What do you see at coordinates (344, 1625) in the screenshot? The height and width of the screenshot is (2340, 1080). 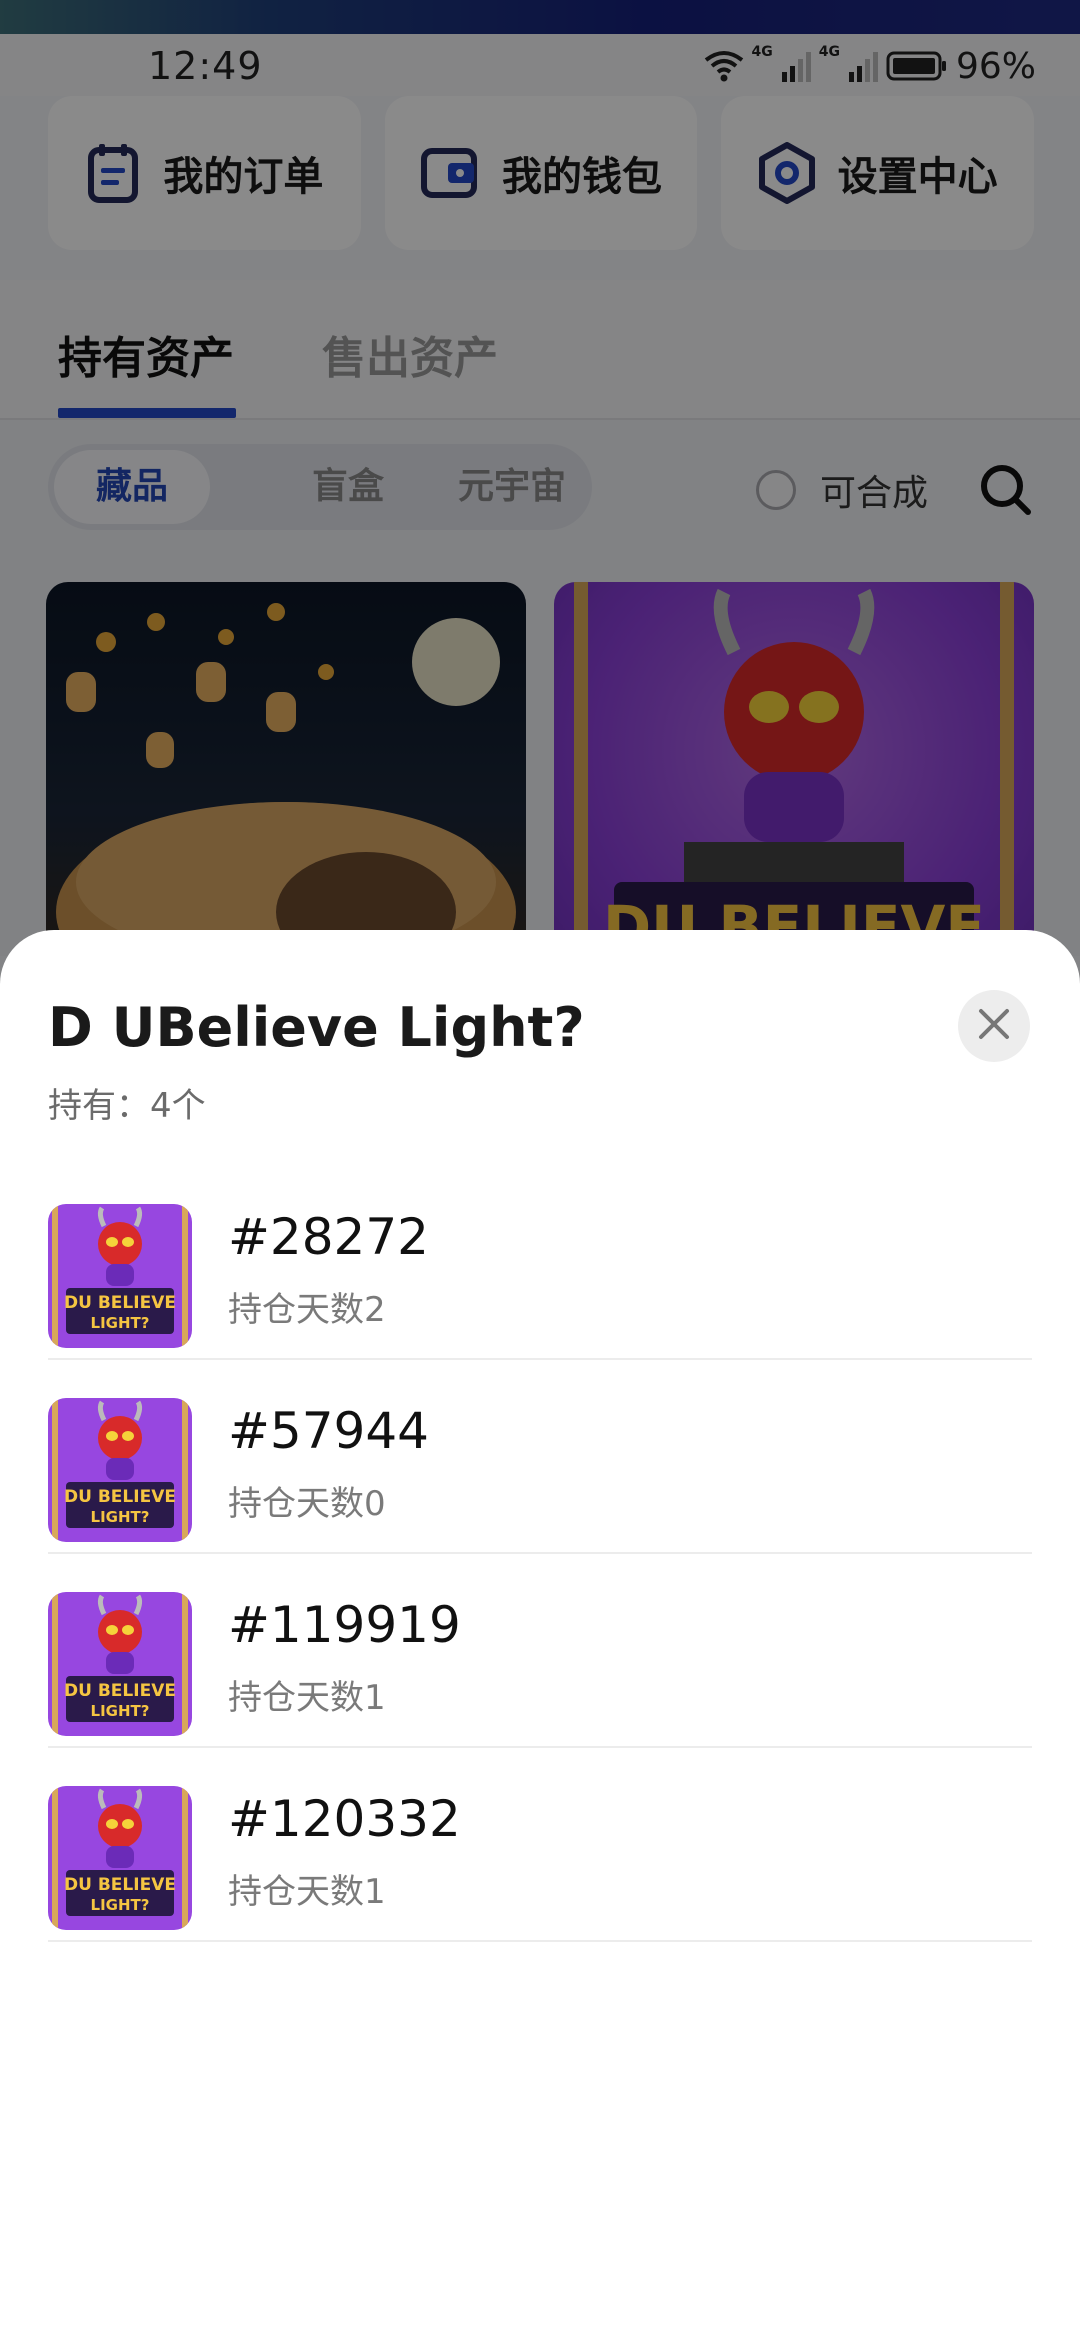 I see `token-id: #119919` at bounding box center [344, 1625].